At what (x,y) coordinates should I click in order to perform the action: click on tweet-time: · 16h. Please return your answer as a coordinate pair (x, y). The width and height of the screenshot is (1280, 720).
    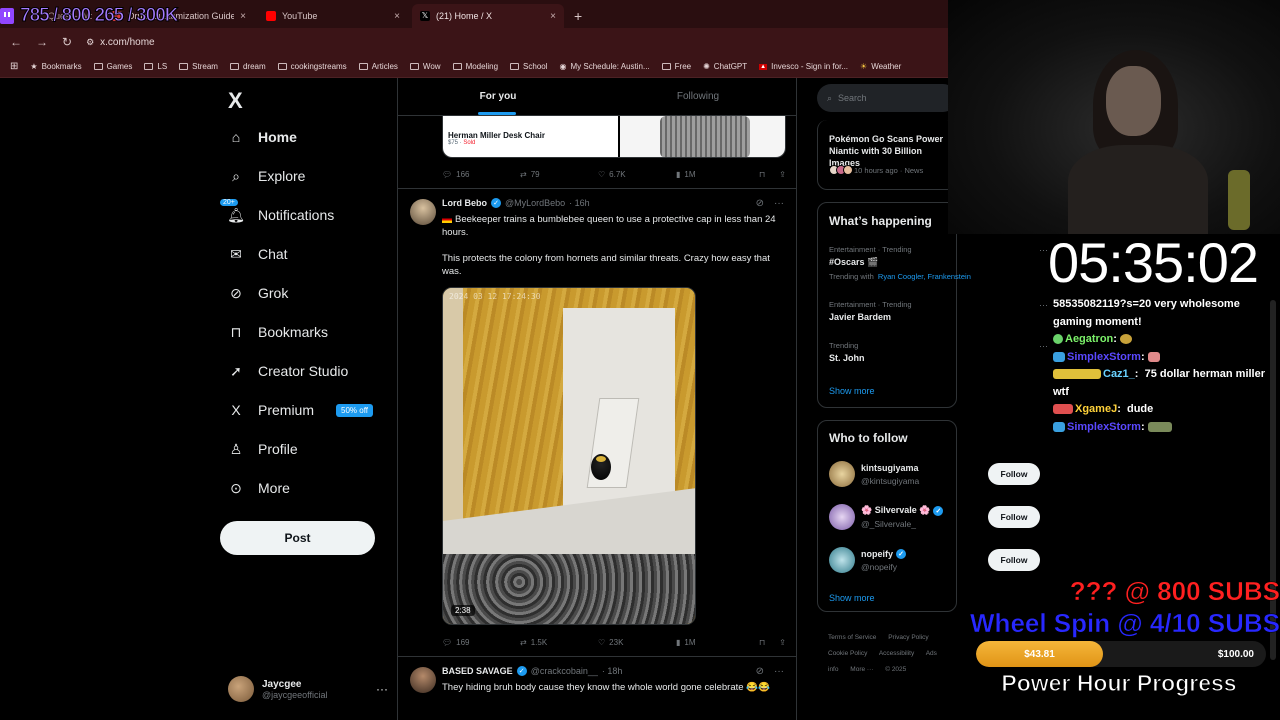
    Looking at the image, I should click on (579, 203).